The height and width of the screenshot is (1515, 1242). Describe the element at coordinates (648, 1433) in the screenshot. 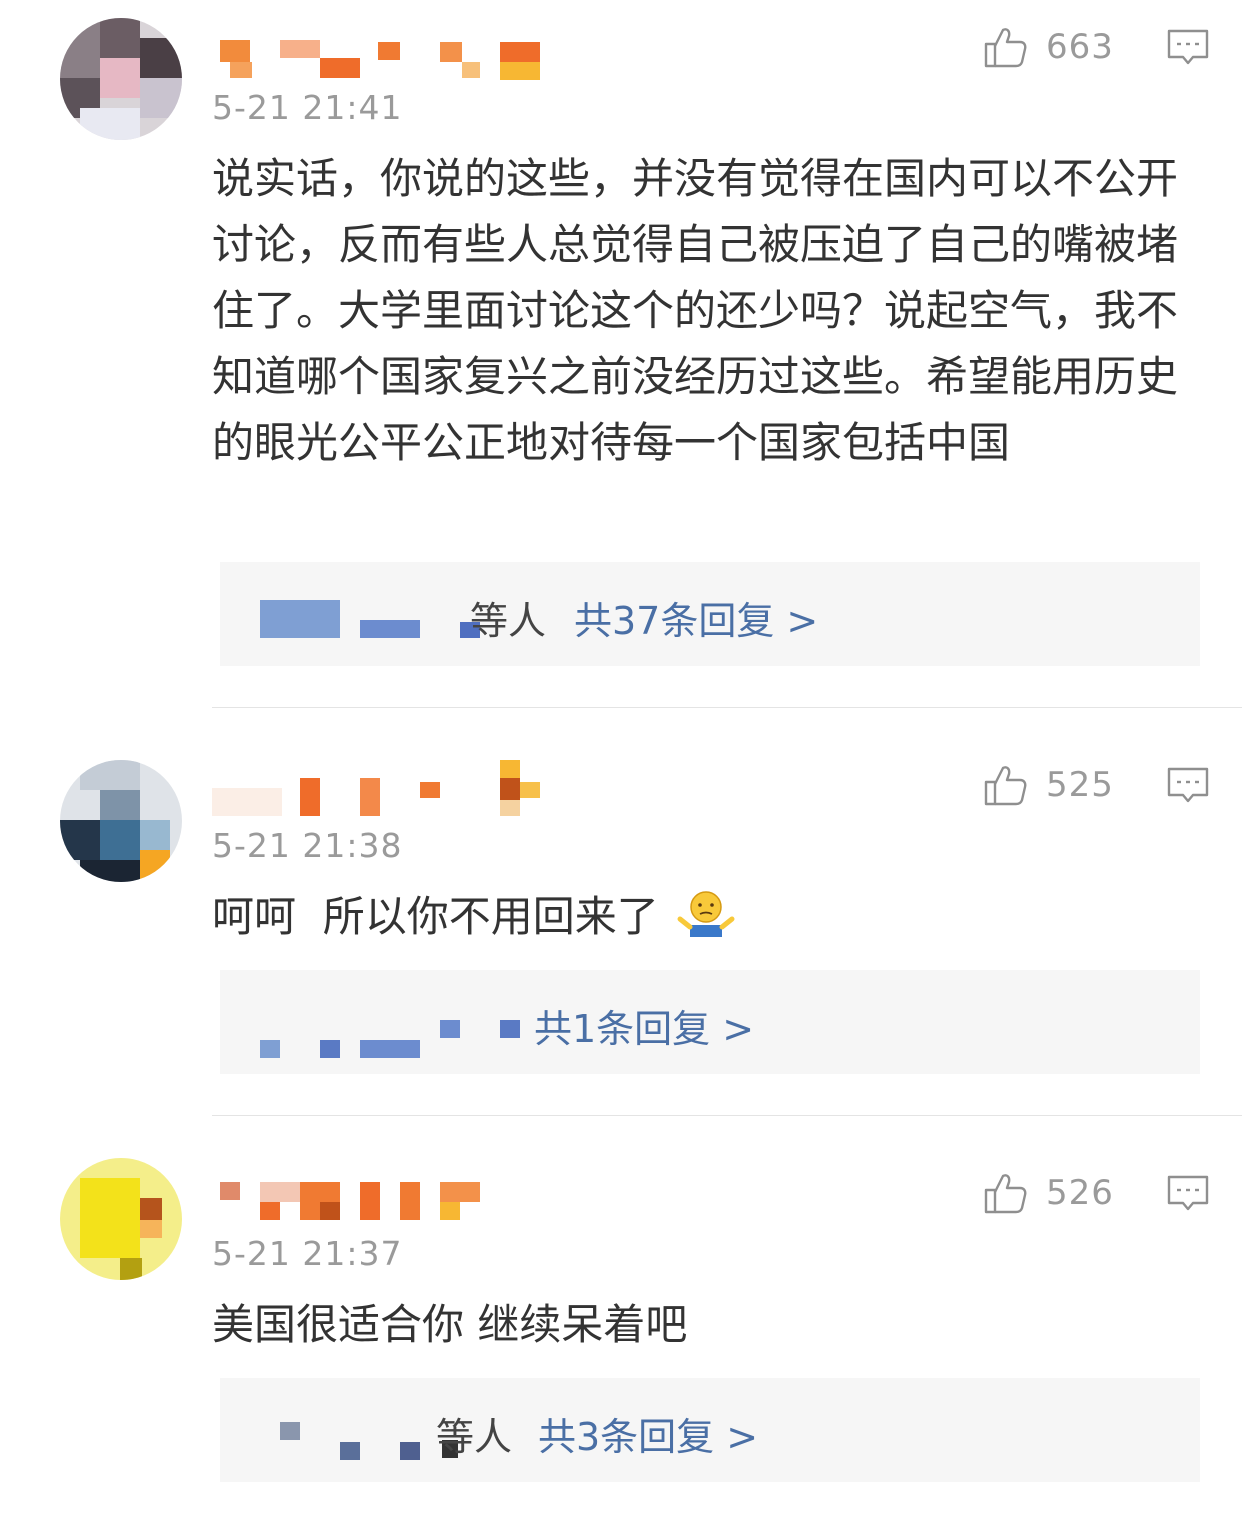

I see `reply-count-link: 共3条回复 >` at that location.